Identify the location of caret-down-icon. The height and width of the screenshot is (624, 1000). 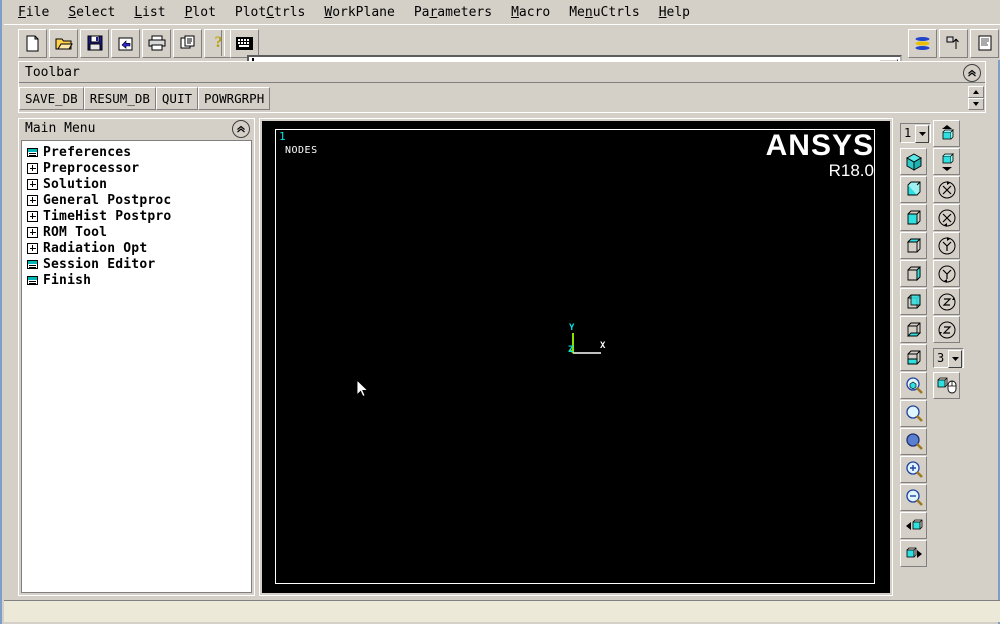
(976, 104).